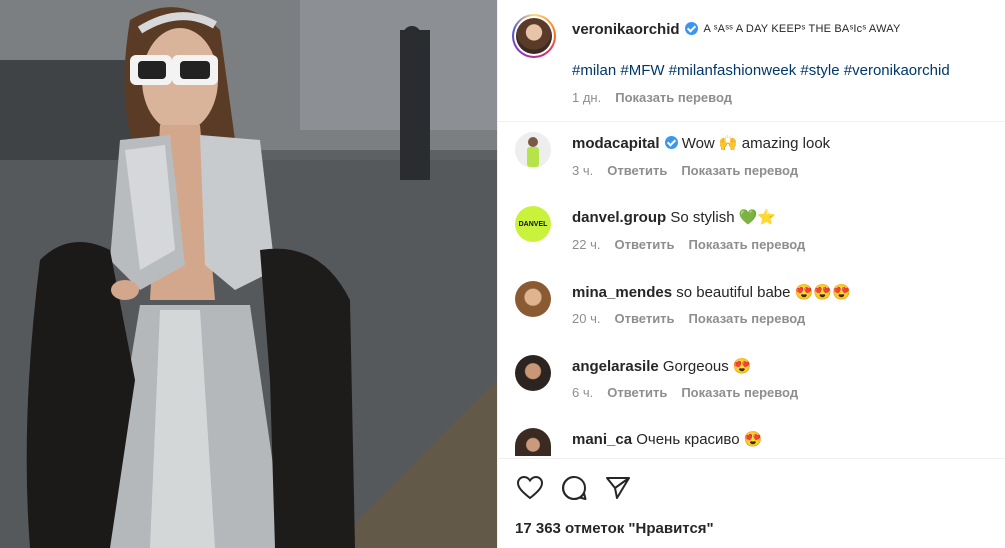  I want to click on post-time: 1 дн., so click(586, 97).